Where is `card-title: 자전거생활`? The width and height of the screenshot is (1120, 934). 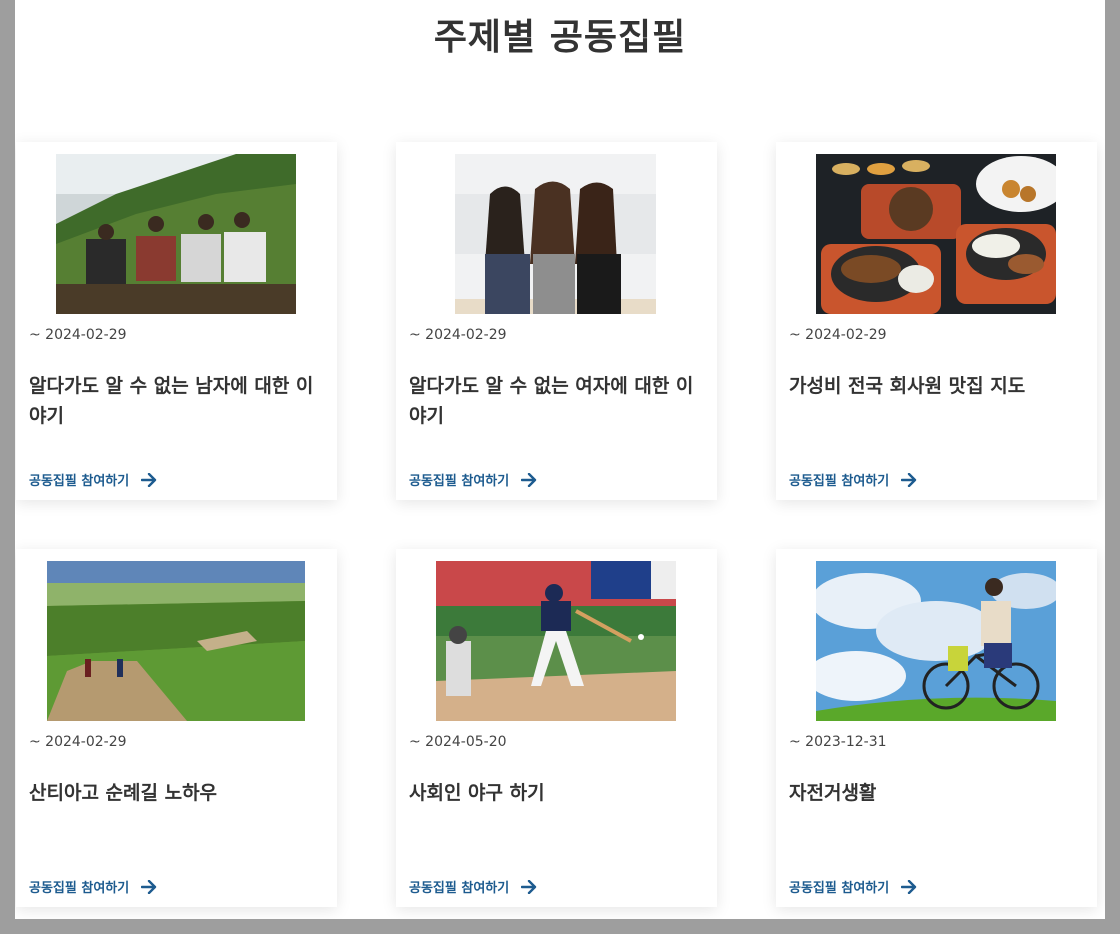
card-title: 자전거생활 is located at coordinates (936, 793).